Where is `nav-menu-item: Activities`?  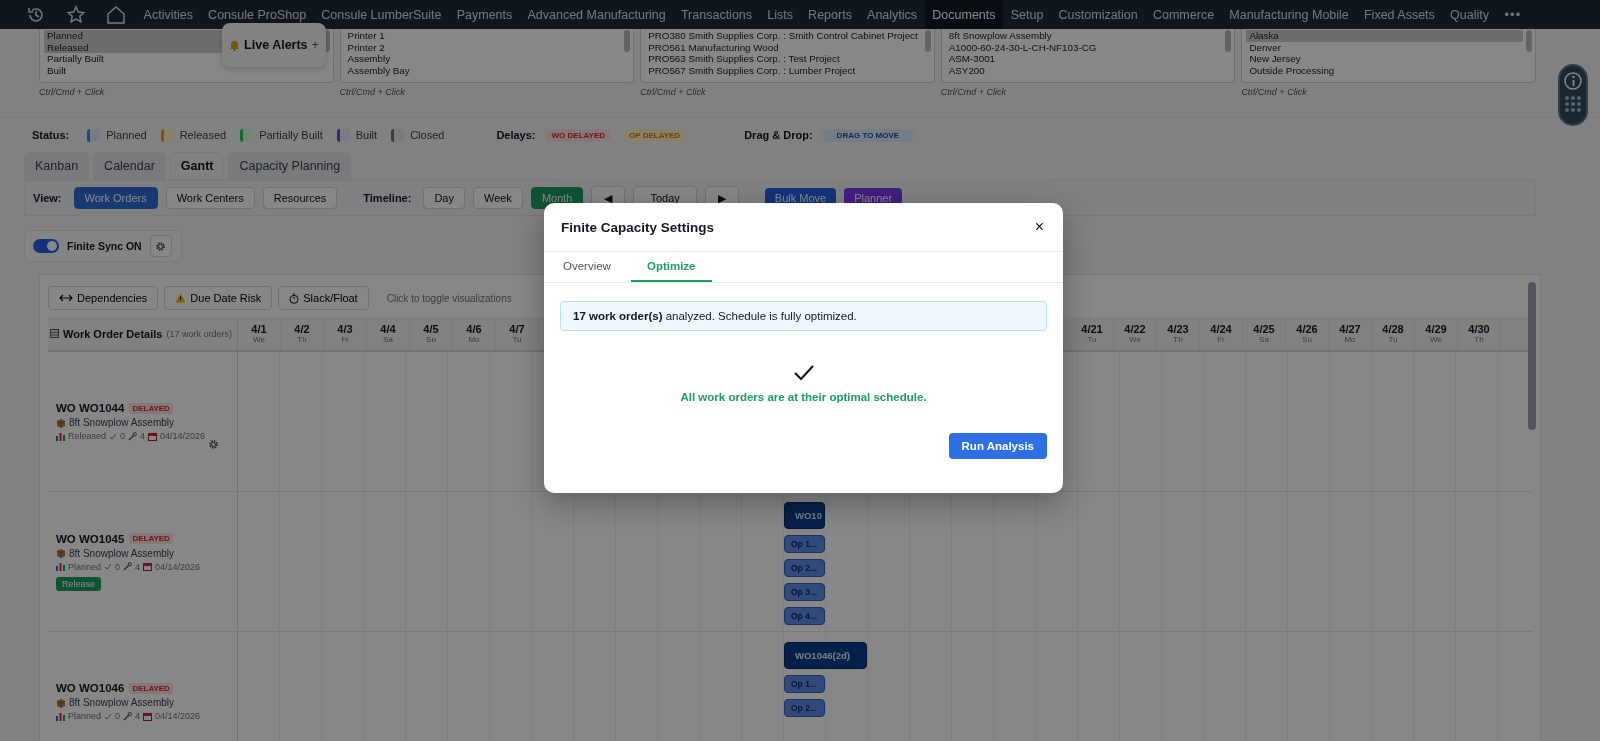 nav-menu-item: Activities is located at coordinates (168, 14).